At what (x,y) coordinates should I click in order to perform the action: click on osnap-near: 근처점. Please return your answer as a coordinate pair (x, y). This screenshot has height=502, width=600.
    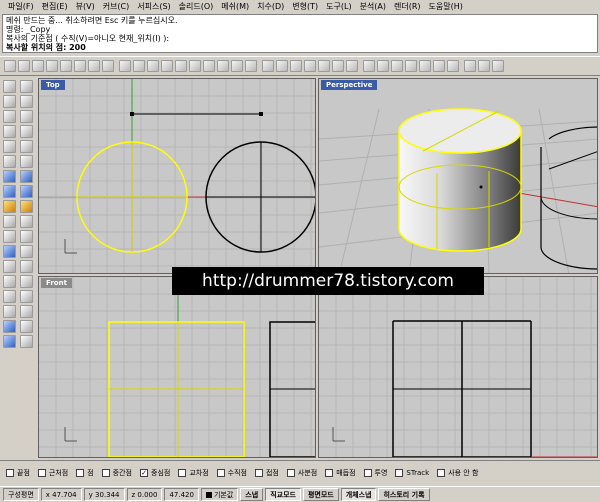
    Looking at the image, I should click on (52, 473).